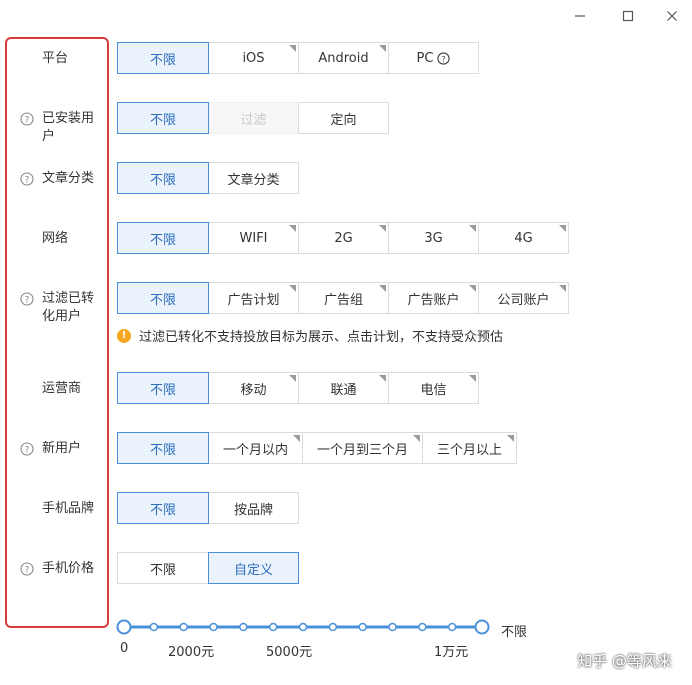  I want to click on option-label: 一个月到三个月, so click(362, 450).